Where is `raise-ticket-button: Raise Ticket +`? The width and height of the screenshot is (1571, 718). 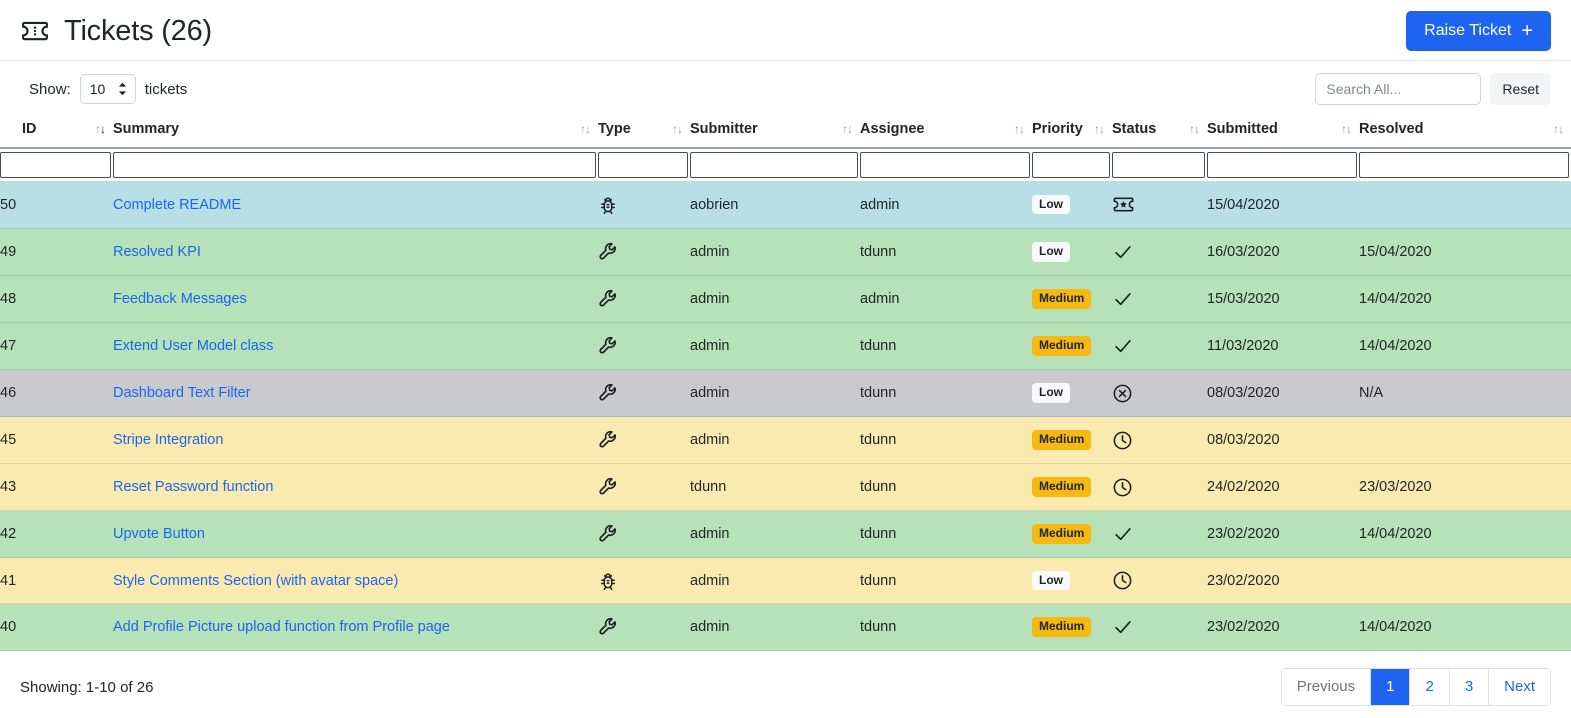 raise-ticket-button: Raise Ticket + is located at coordinates (1478, 31).